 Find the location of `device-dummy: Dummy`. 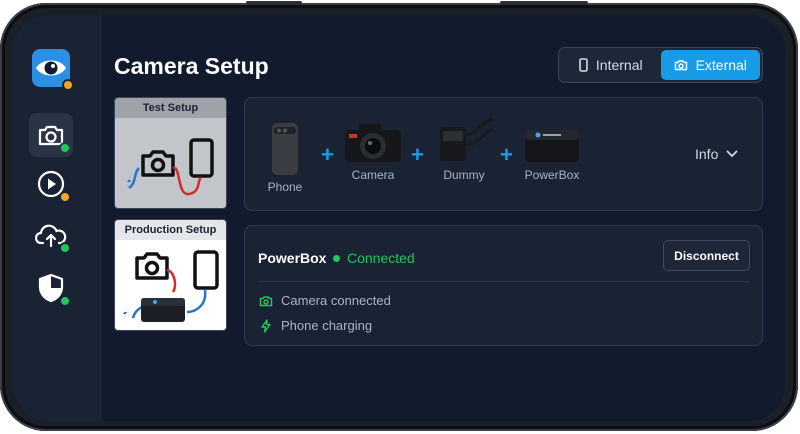

device-dummy: Dummy is located at coordinates (464, 148).